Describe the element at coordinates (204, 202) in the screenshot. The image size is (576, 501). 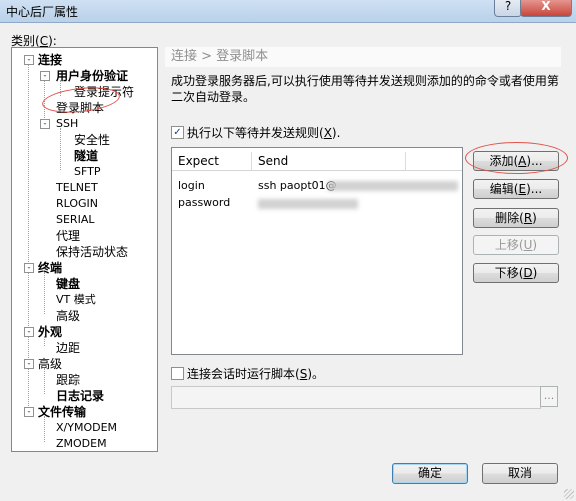
I see `row-2-expect: password` at that location.